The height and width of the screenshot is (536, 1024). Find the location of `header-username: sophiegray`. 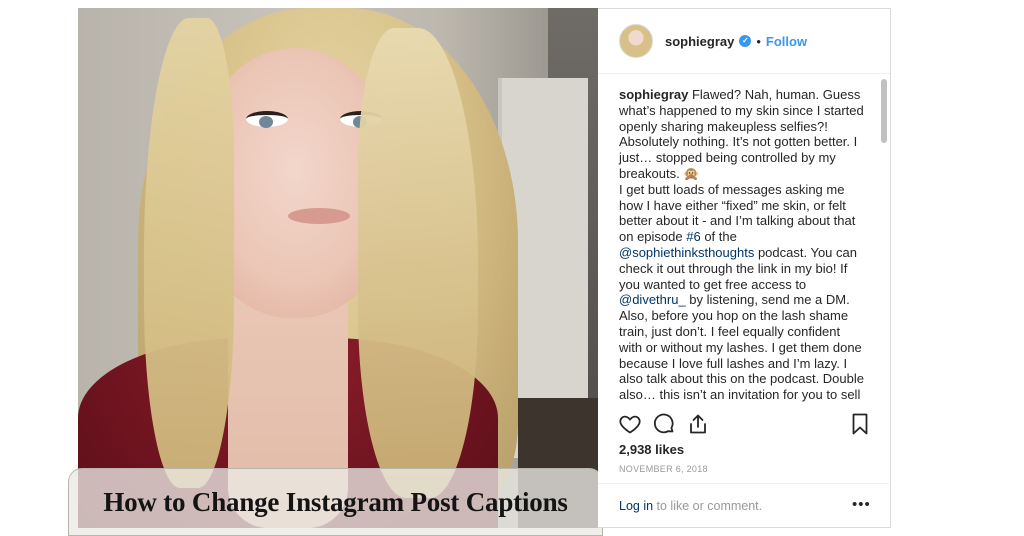

header-username: sophiegray is located at coordinates (699, 41).